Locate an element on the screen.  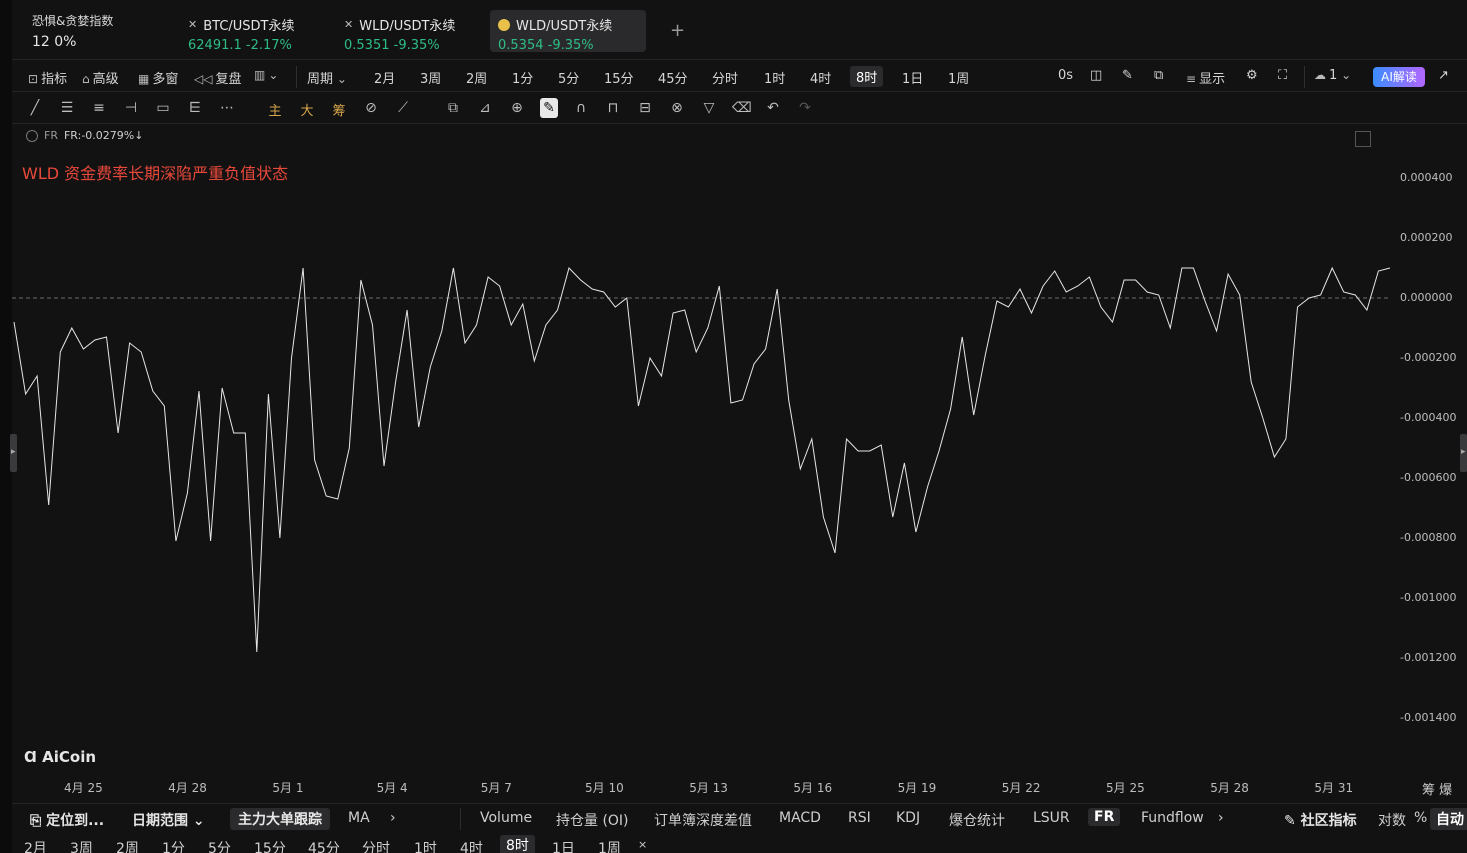
chart-type-button: ▥ ⌄ is located at coordinates (267, 75).